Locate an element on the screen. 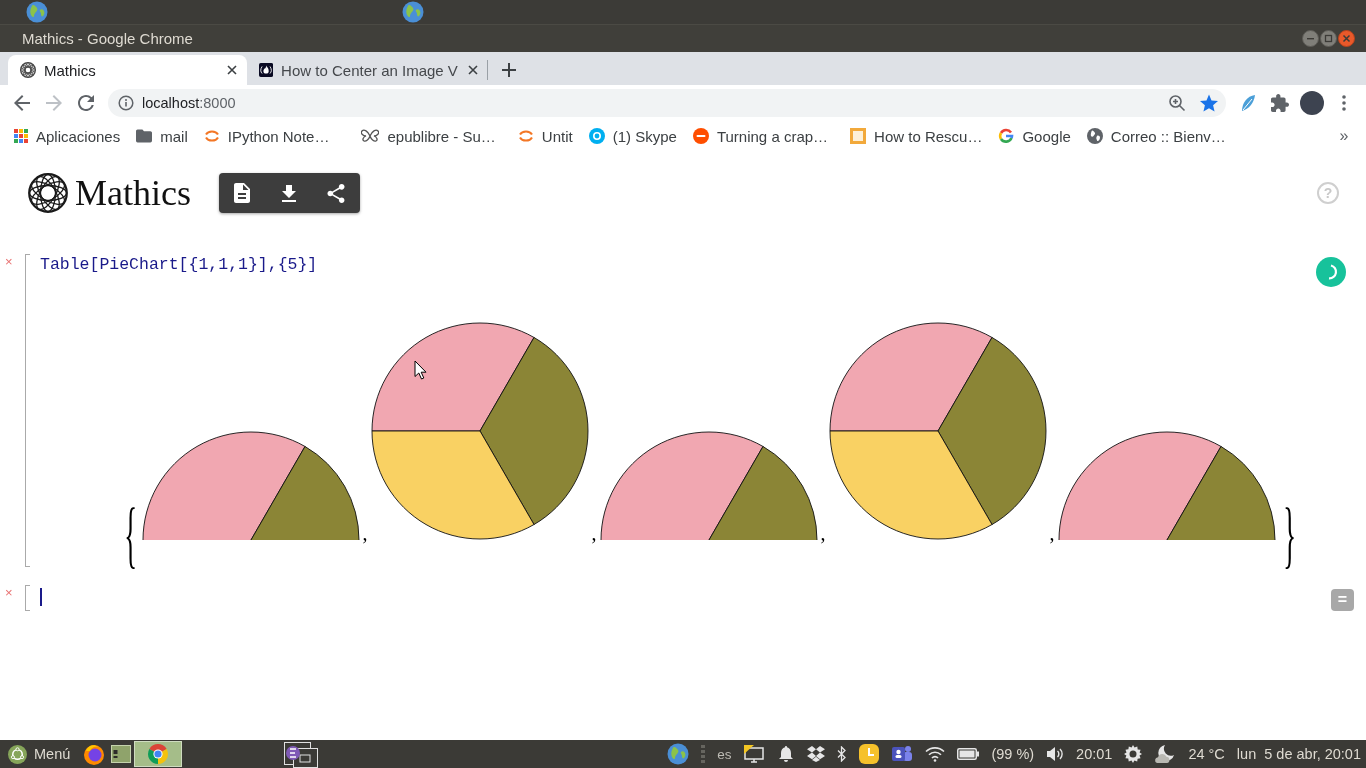 The height and width of the screenshot is (768, 1366). zoom-in-icon is located at coordinates (1177, 102).